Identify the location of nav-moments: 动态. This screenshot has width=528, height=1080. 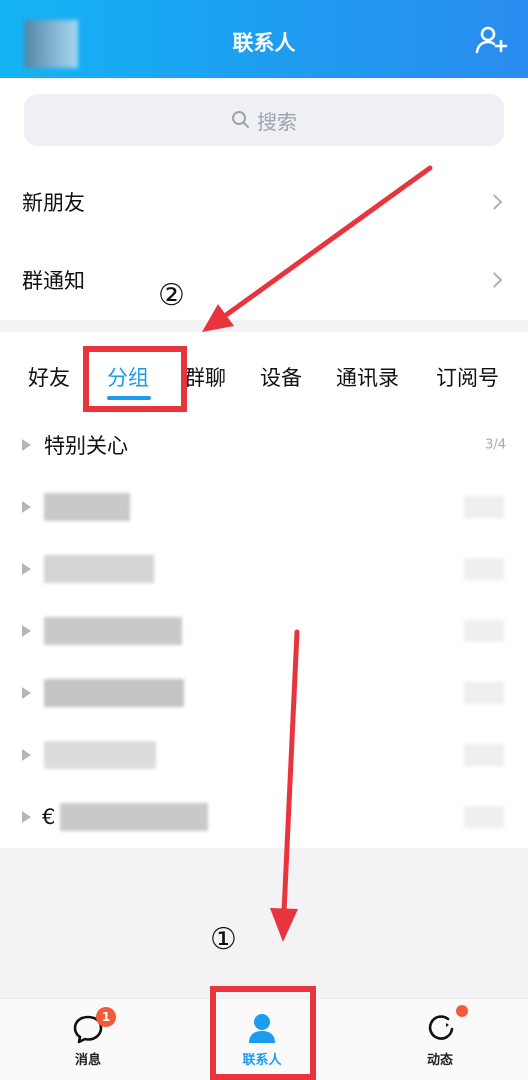
(440, 1039).